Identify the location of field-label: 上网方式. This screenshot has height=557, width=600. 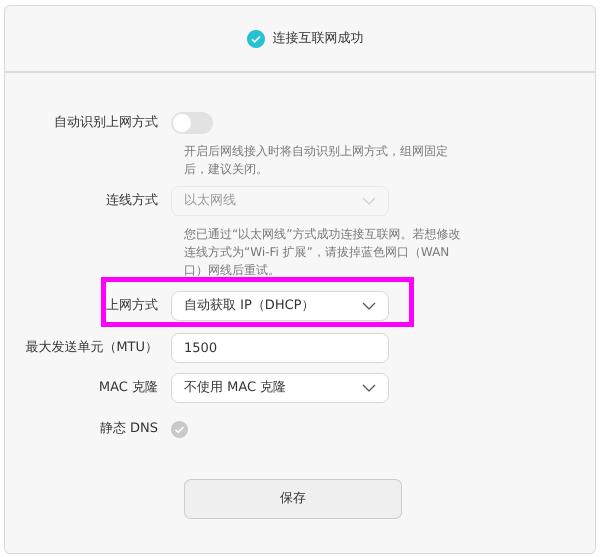
(132, 306).